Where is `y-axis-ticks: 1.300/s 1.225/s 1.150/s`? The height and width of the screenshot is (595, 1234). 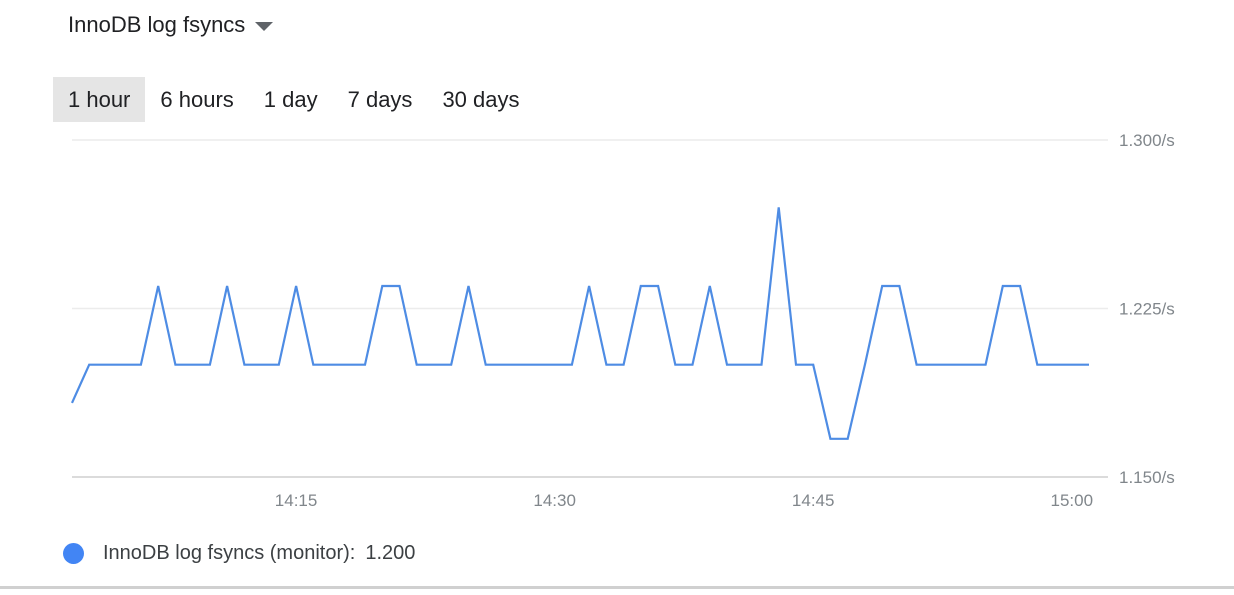
y-axis-ticks: 1.300/s 1.225/s 1.150/s is located at coordinates (1147, 309).